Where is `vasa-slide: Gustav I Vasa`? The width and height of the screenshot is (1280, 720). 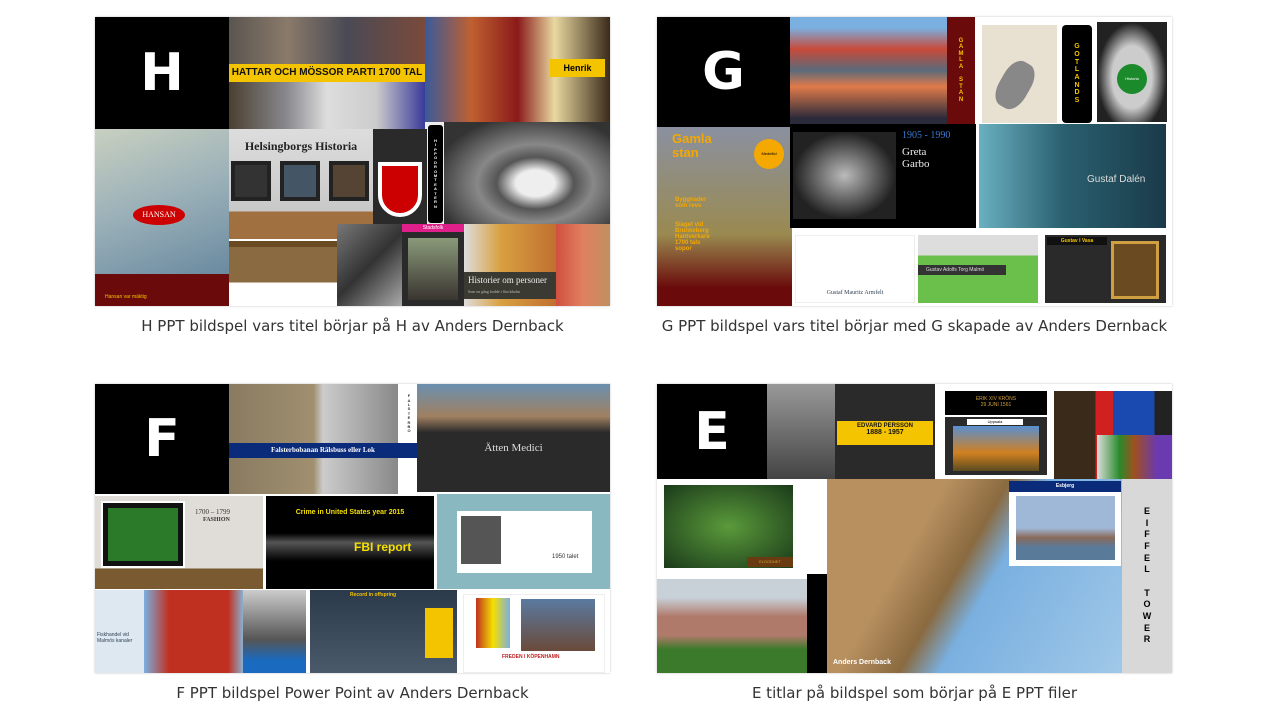 vasa-slide: Gustav I Vasa is located at coordinates (1105, 269).